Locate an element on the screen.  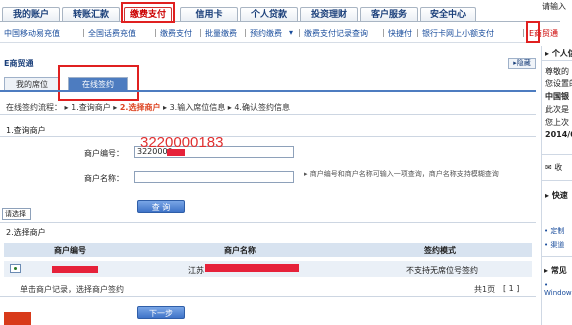
panel-link-custom-label: 定制 is located at coordinates (557, 231).